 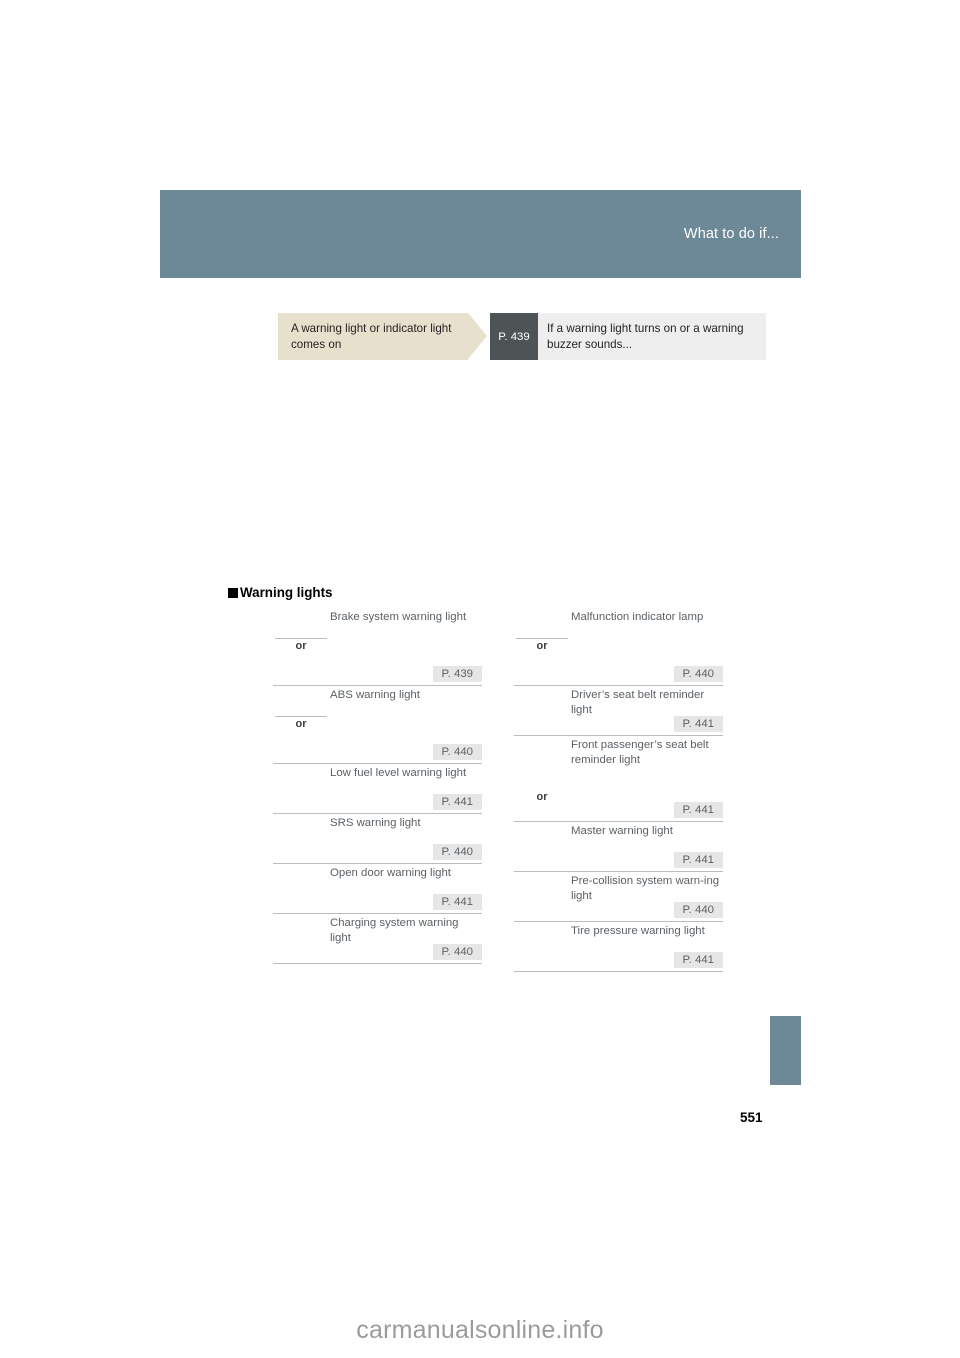 What do you see at coordinates (375, 823) in the screenshot?
I see `warning-light-name: SRS warning light` at bounding box center [375, 823].